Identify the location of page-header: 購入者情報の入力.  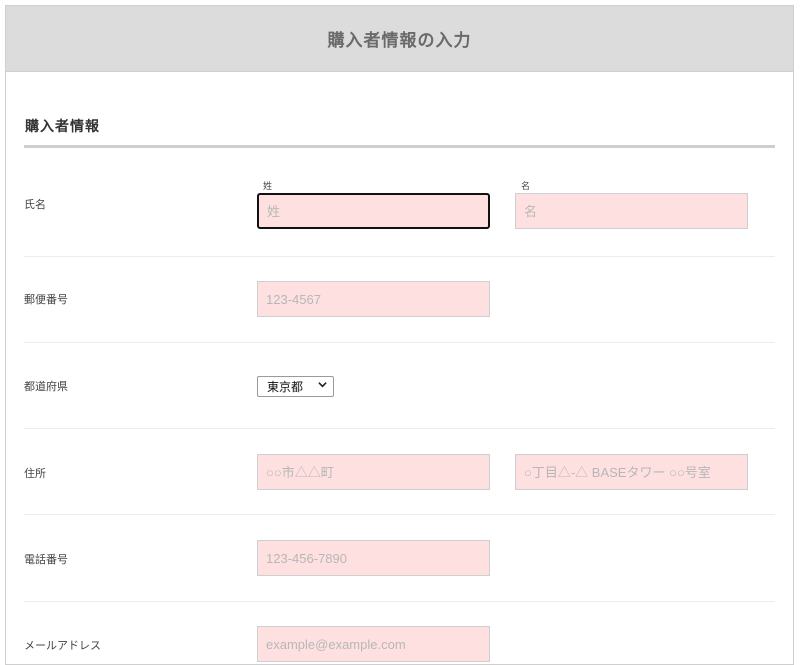
(399, 39).